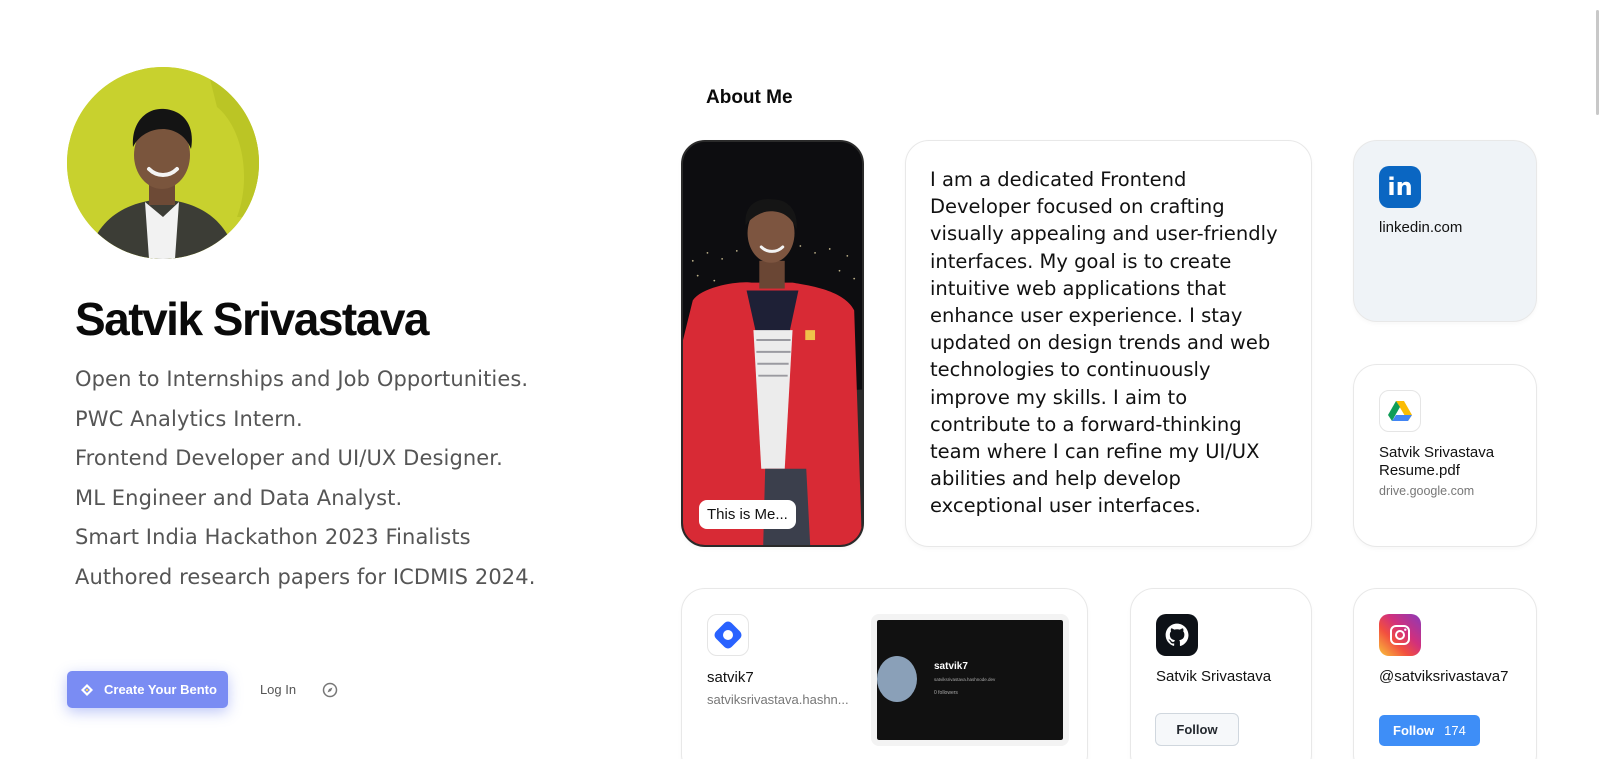 This screenshot has width=1600, height=759. What do you see at coordinates (946, 693) in the screenshot?
I see `preview-followers: 0 followers` at bounding box center [946, 693].